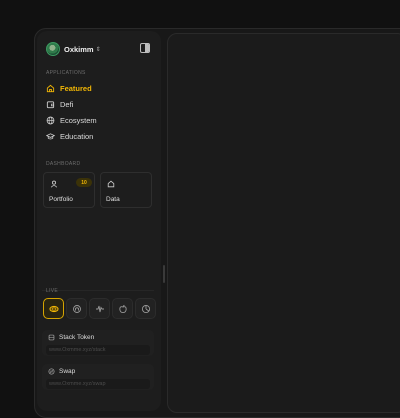  What do you see at coordinates (164, 274) in the screenshot?
I see `resize-handle` at bounding box center [164, 274].